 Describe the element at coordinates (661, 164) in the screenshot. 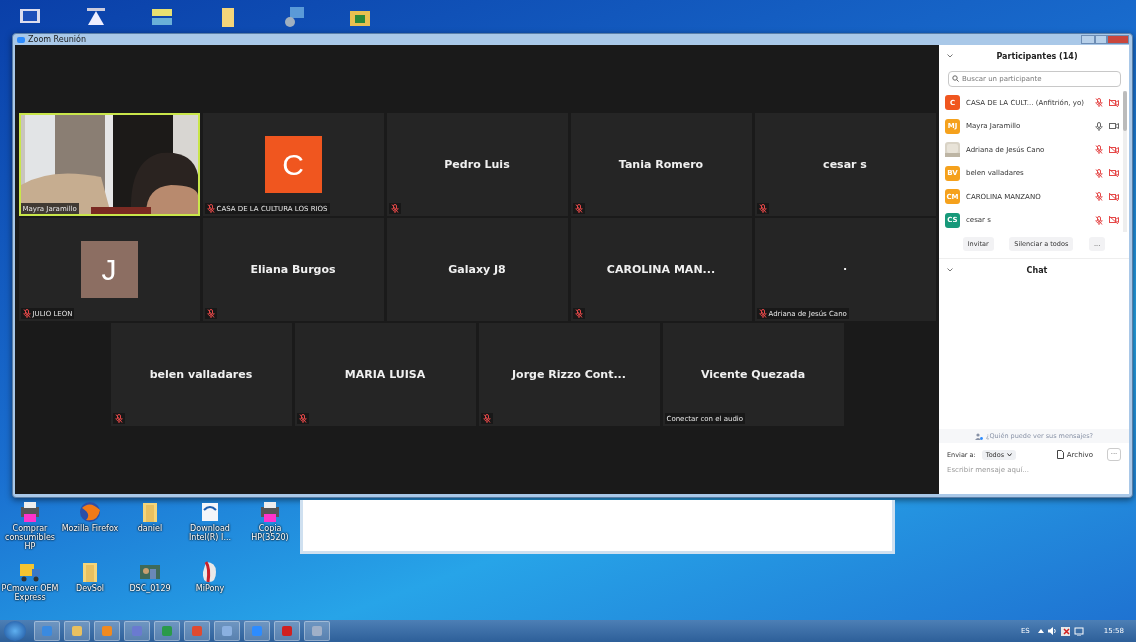

I see `participant-name: Tania Romero` at that location.